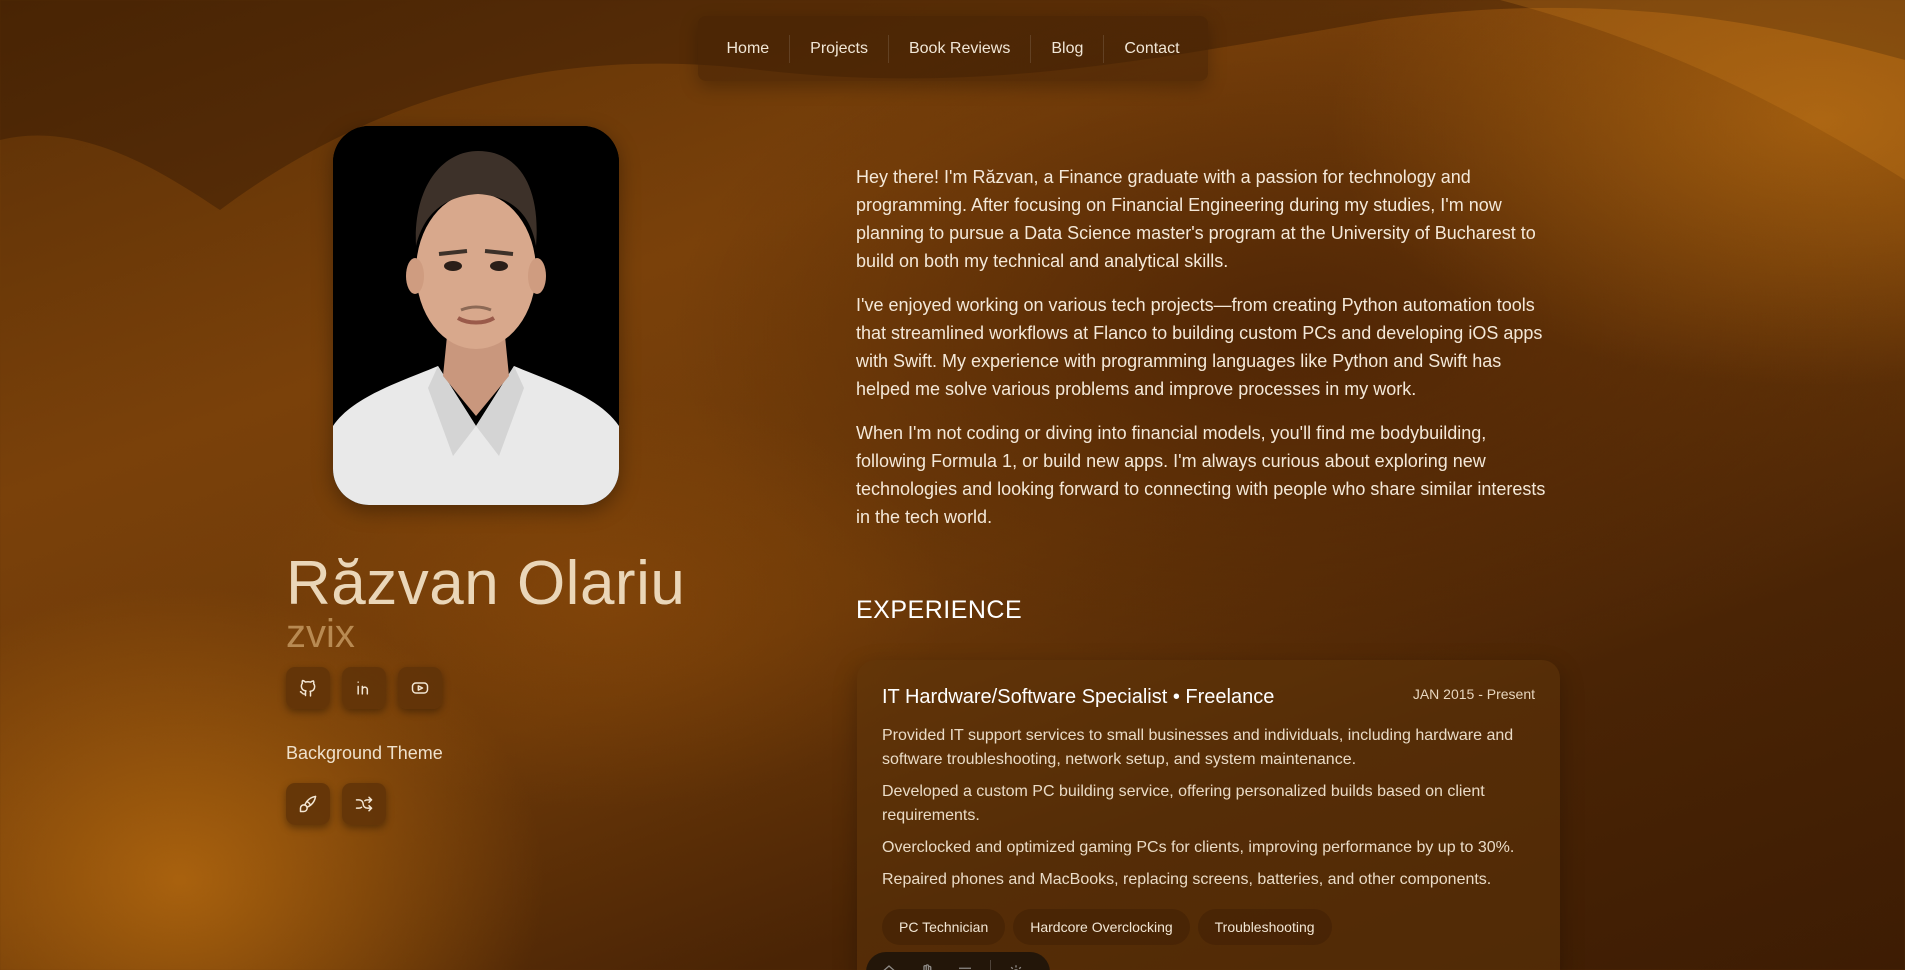 The image size is (1905, 970). What do you see at coordinates (959, 49) in the screenshot?
I see `nav-book-reviews: Book Reviews` at bounding box center [959, 49].